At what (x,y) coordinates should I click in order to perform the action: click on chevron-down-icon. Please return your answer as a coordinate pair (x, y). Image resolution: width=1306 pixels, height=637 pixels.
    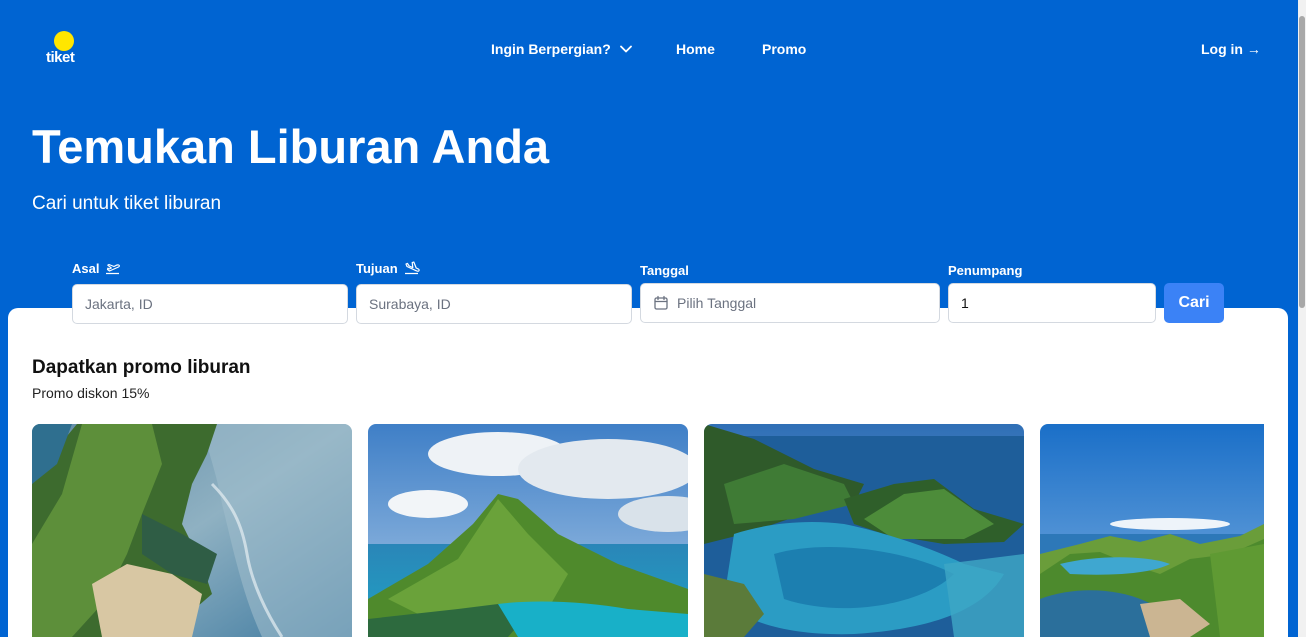
    Looking at the image, I should click on (625, 49).